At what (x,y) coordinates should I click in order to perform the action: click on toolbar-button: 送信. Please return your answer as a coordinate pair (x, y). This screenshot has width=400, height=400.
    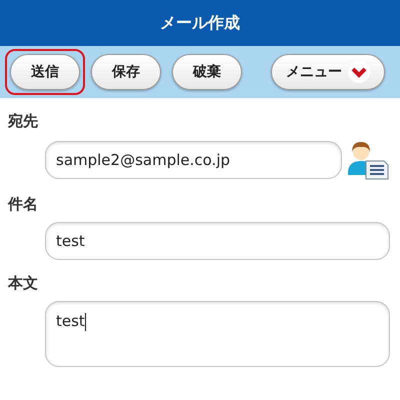
    Looking at the image, I should click on (45, 72).